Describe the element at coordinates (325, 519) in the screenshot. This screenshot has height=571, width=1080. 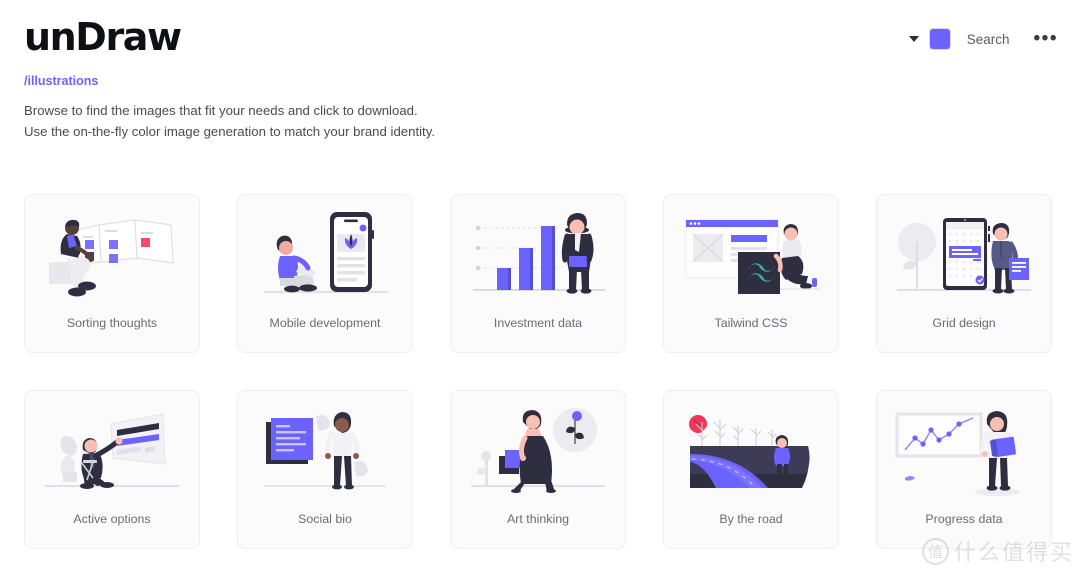
I see `illustration-label: Social bio` at that location.